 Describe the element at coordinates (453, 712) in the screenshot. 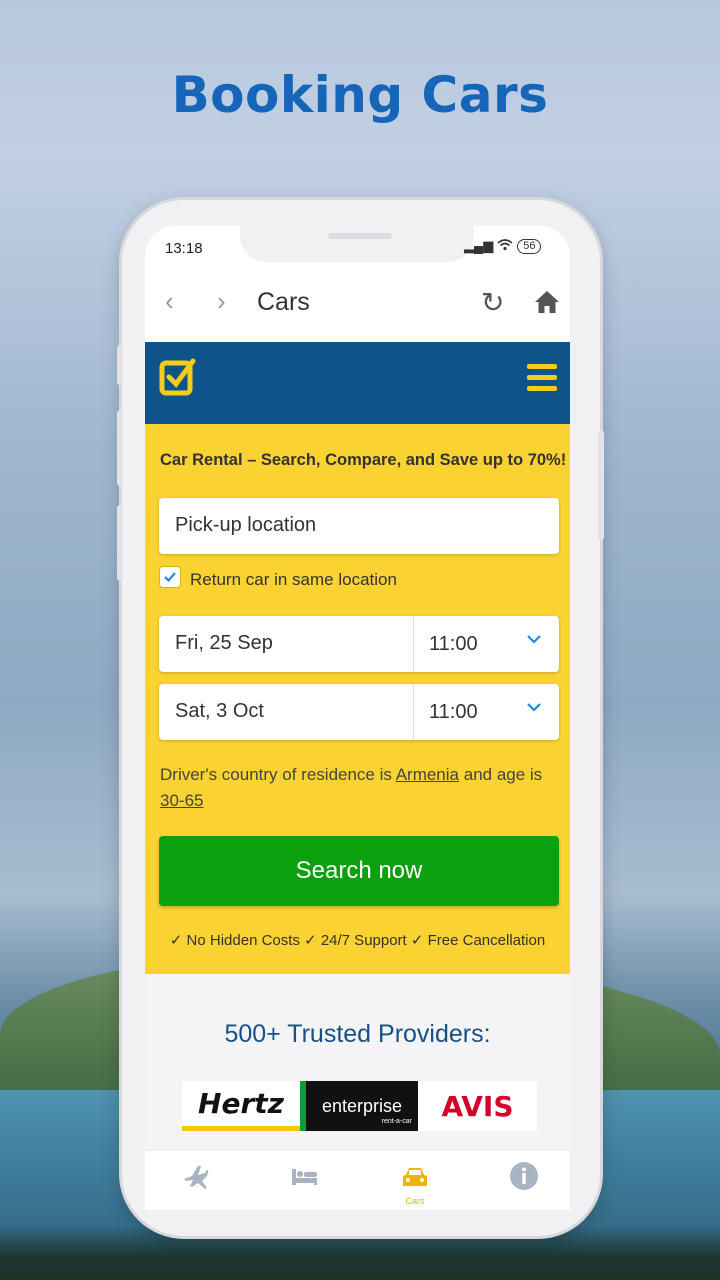

I see `dropoff-time: 11:00` at that location.